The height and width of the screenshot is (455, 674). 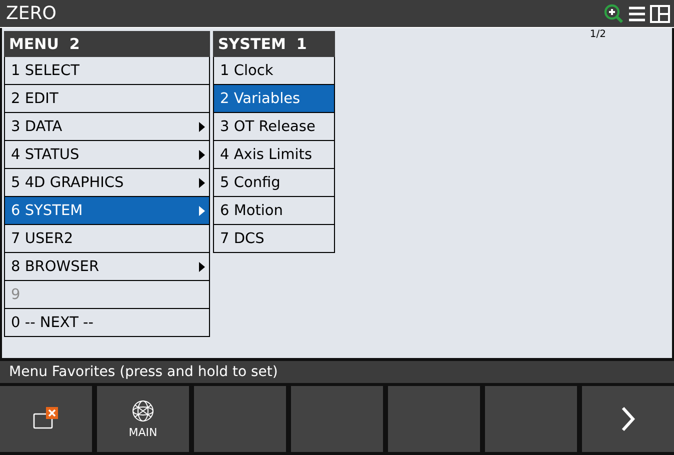 What do you see at coordinates (107, 71) in the screenshot?
I see `menu-item: 1 SELECT` at bounding box center [107, 71].